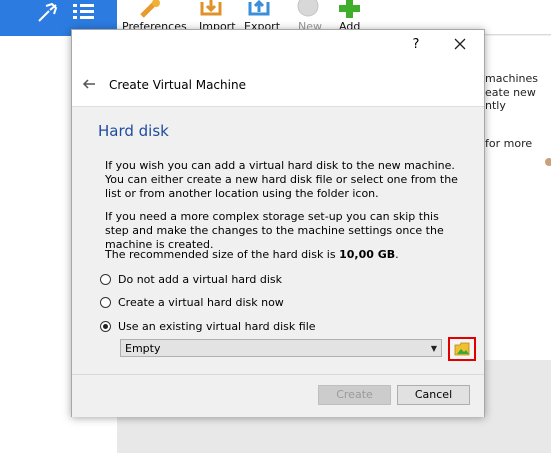  Describe the element at coordinates (416, 45) in the screenshot. I see `help-button: ?` at that location.